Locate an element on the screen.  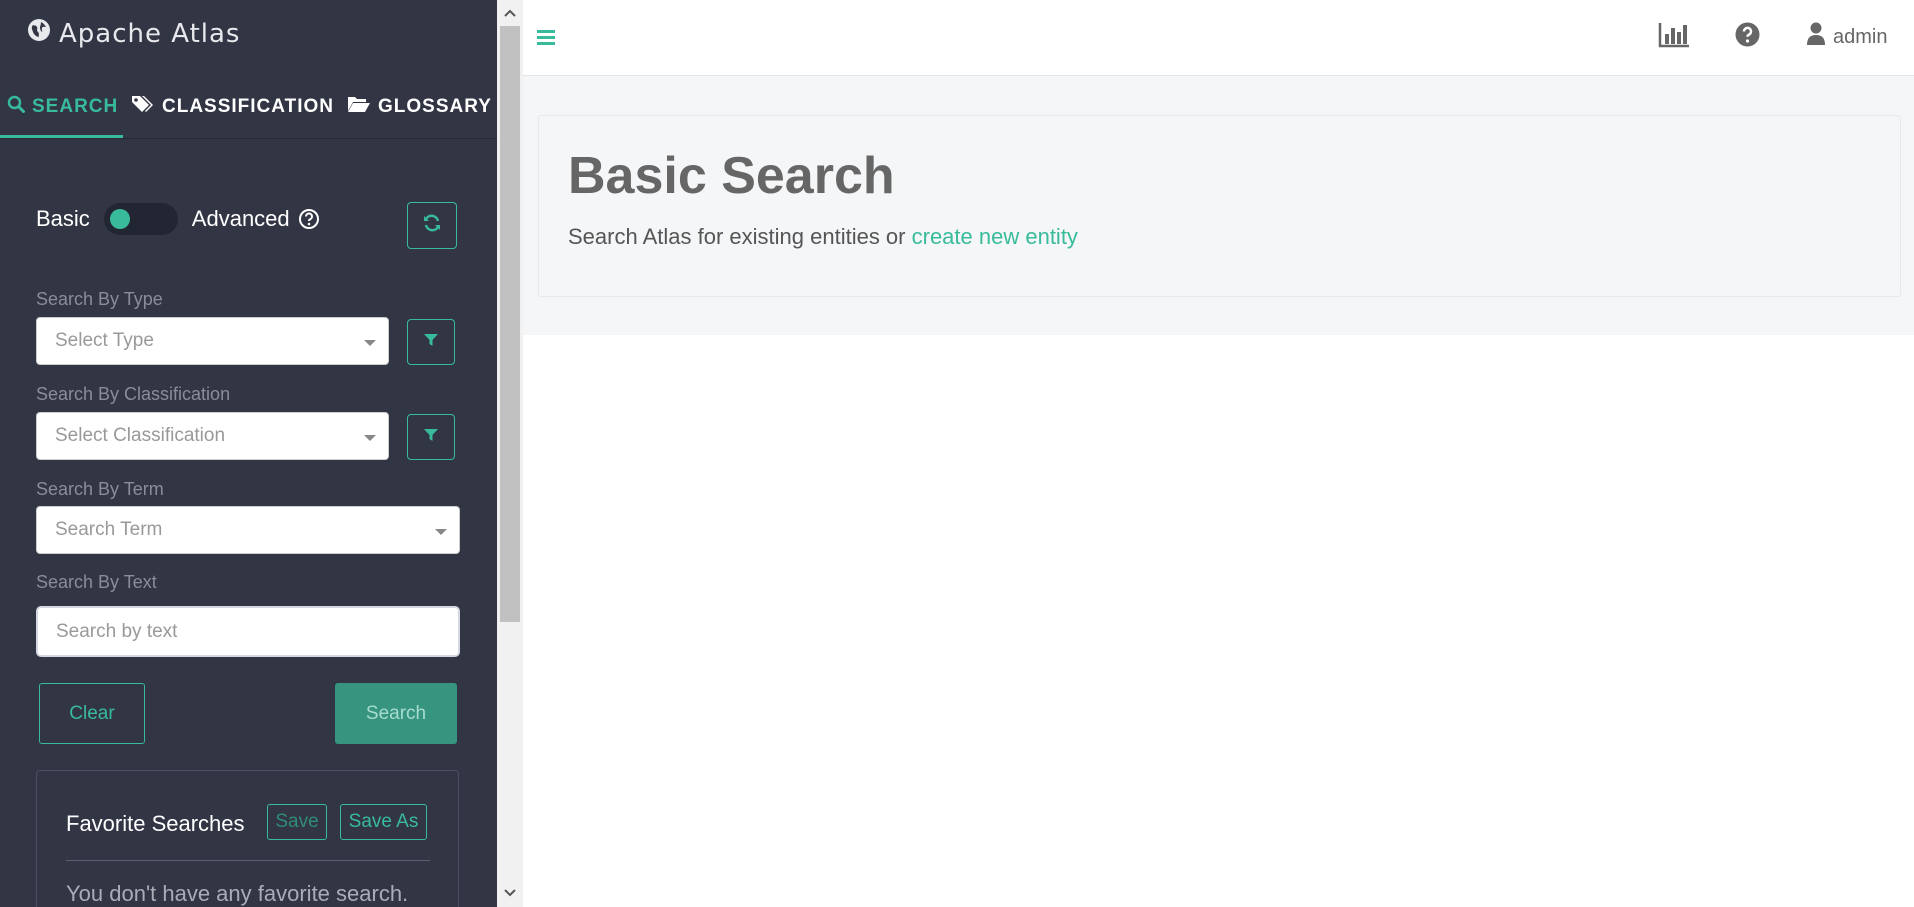
divider is located at coordinates (248, 860).